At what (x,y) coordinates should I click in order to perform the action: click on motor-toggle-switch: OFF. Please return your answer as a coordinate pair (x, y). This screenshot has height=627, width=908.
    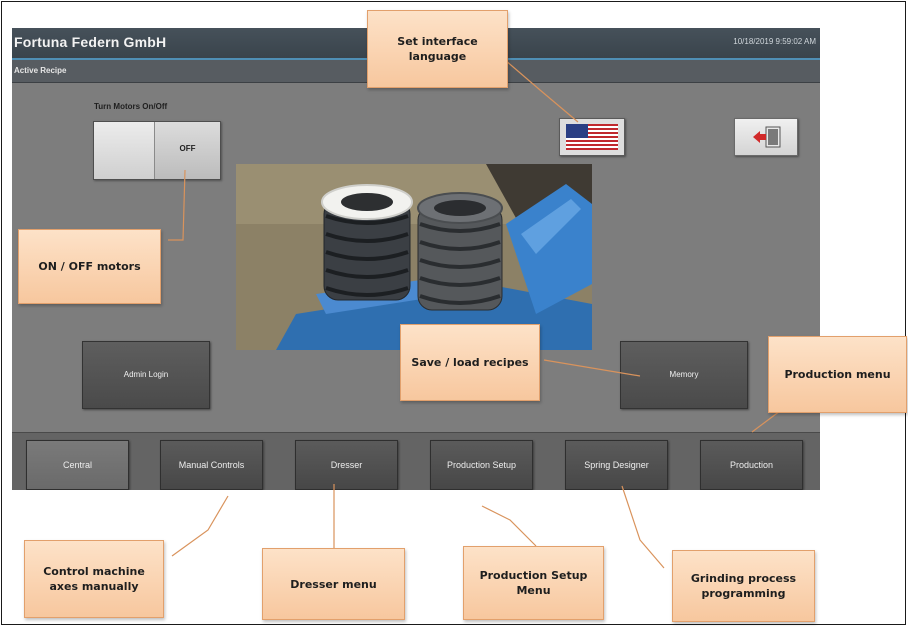
    Looking at the image, I should click on (157, 150).